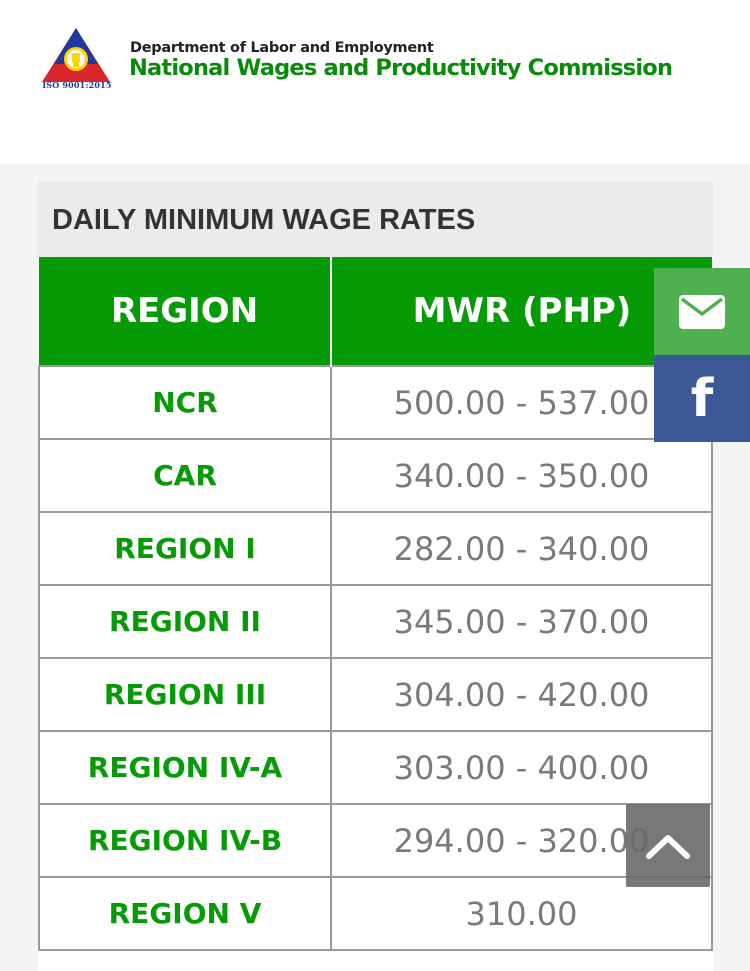 The height and width of the screenshot is (971, 750). I want to click on table-row: REGION III 304.00 - 420.00, so click(375, 694).